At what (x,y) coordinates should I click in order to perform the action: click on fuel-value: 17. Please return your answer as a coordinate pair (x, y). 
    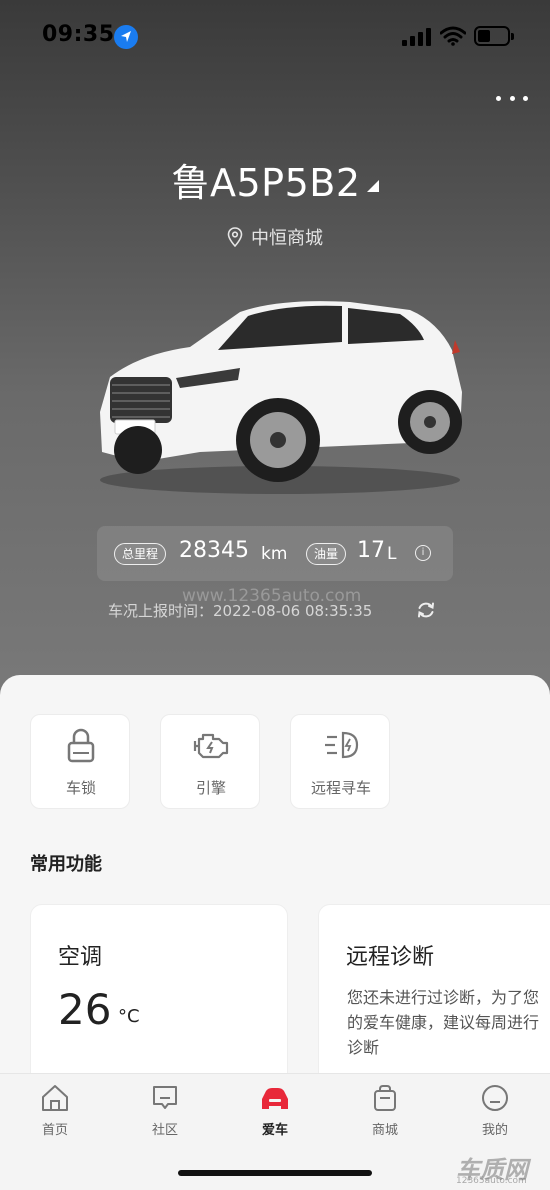
    Looking at the image, I should click on (371, 550).